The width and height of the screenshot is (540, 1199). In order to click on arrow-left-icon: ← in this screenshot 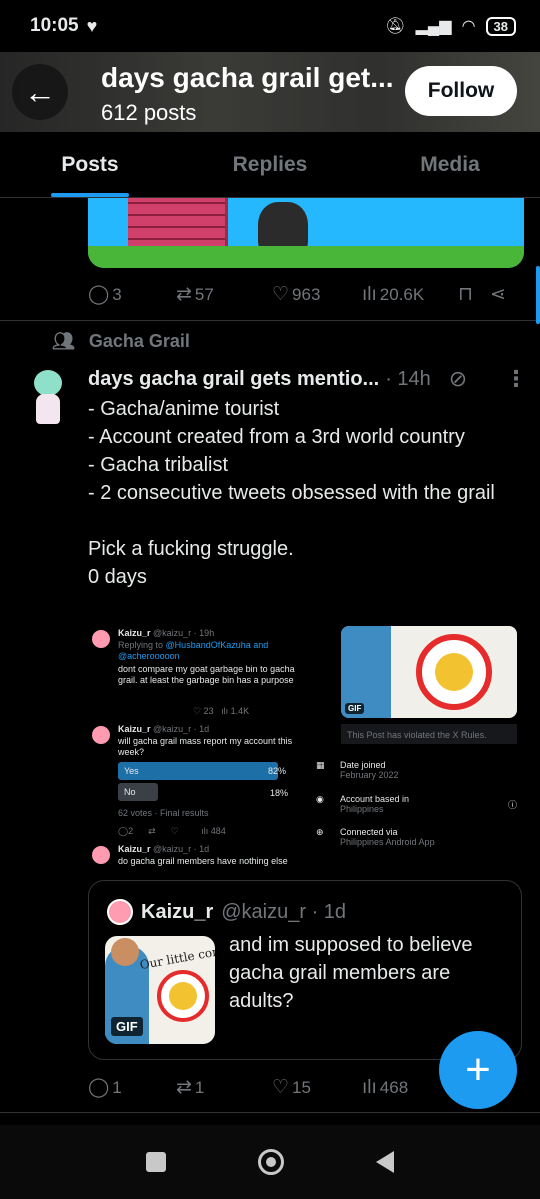, I will do `click(40, 91)`.